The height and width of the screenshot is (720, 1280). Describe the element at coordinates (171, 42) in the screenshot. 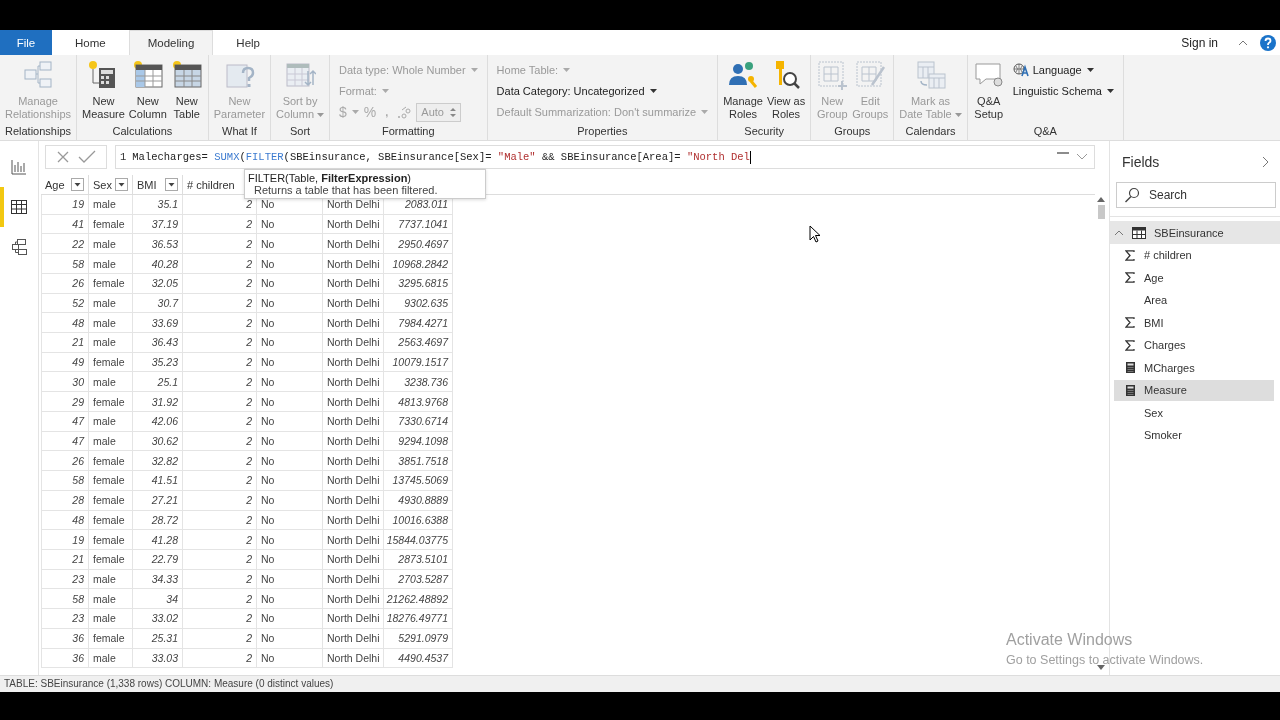

I see `ribbon-tab: Modeling` at that location.